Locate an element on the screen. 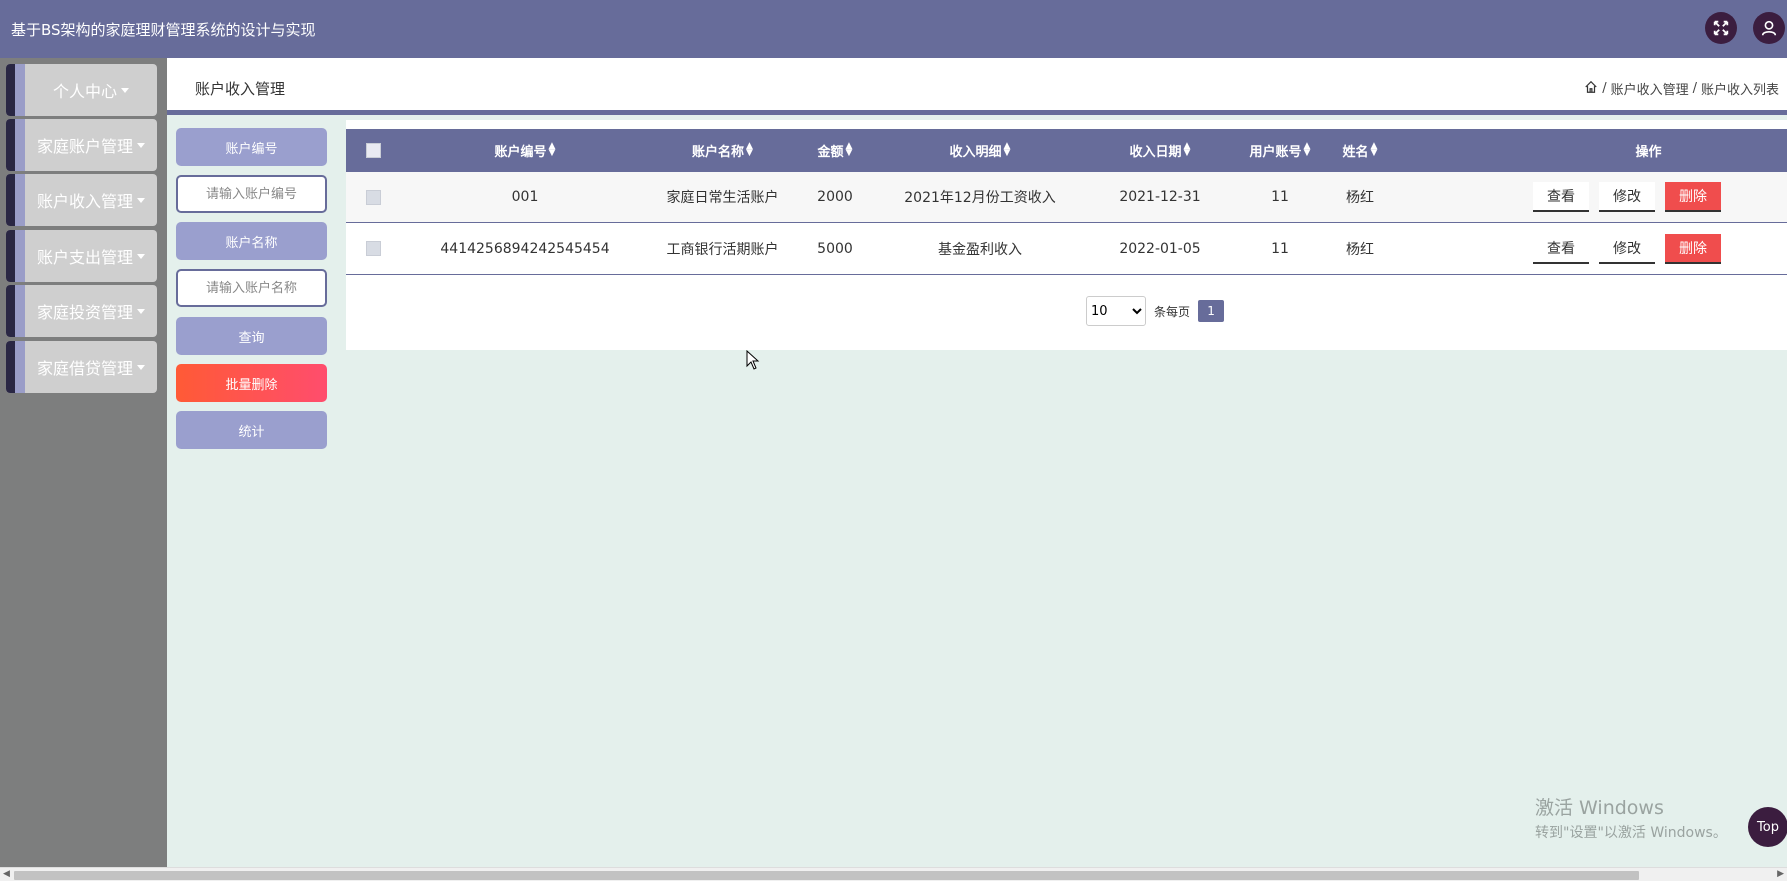 Image resolution: width=1787 pixels, height=881 pixels. col-name: 姓名 ▲ ▼ is located at coordinates (1360, 150).